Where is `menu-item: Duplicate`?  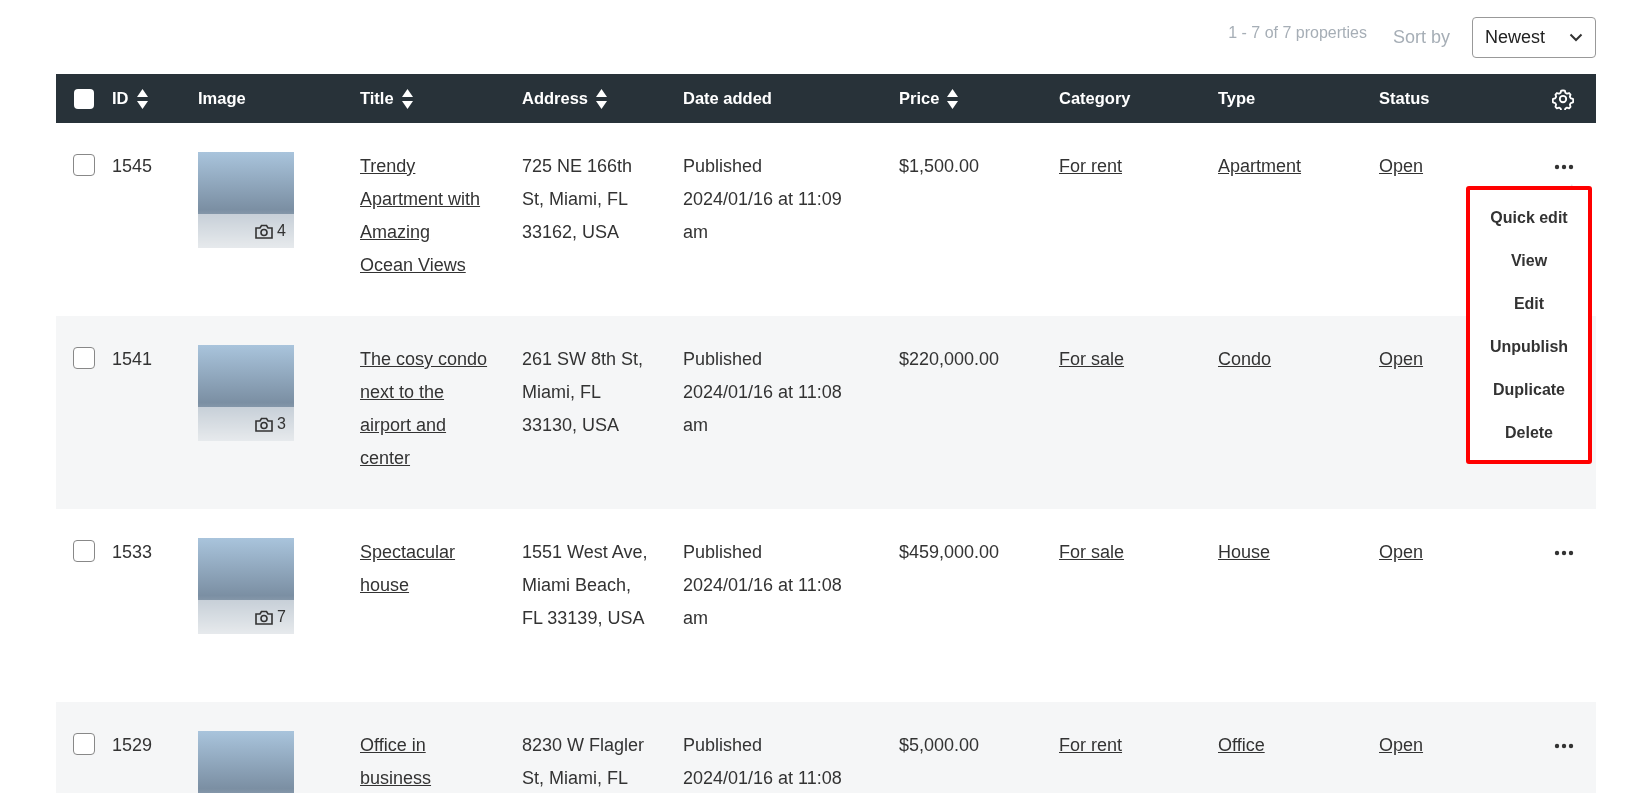
menu-item: Duplicate is located at coordinates (1529, 389).